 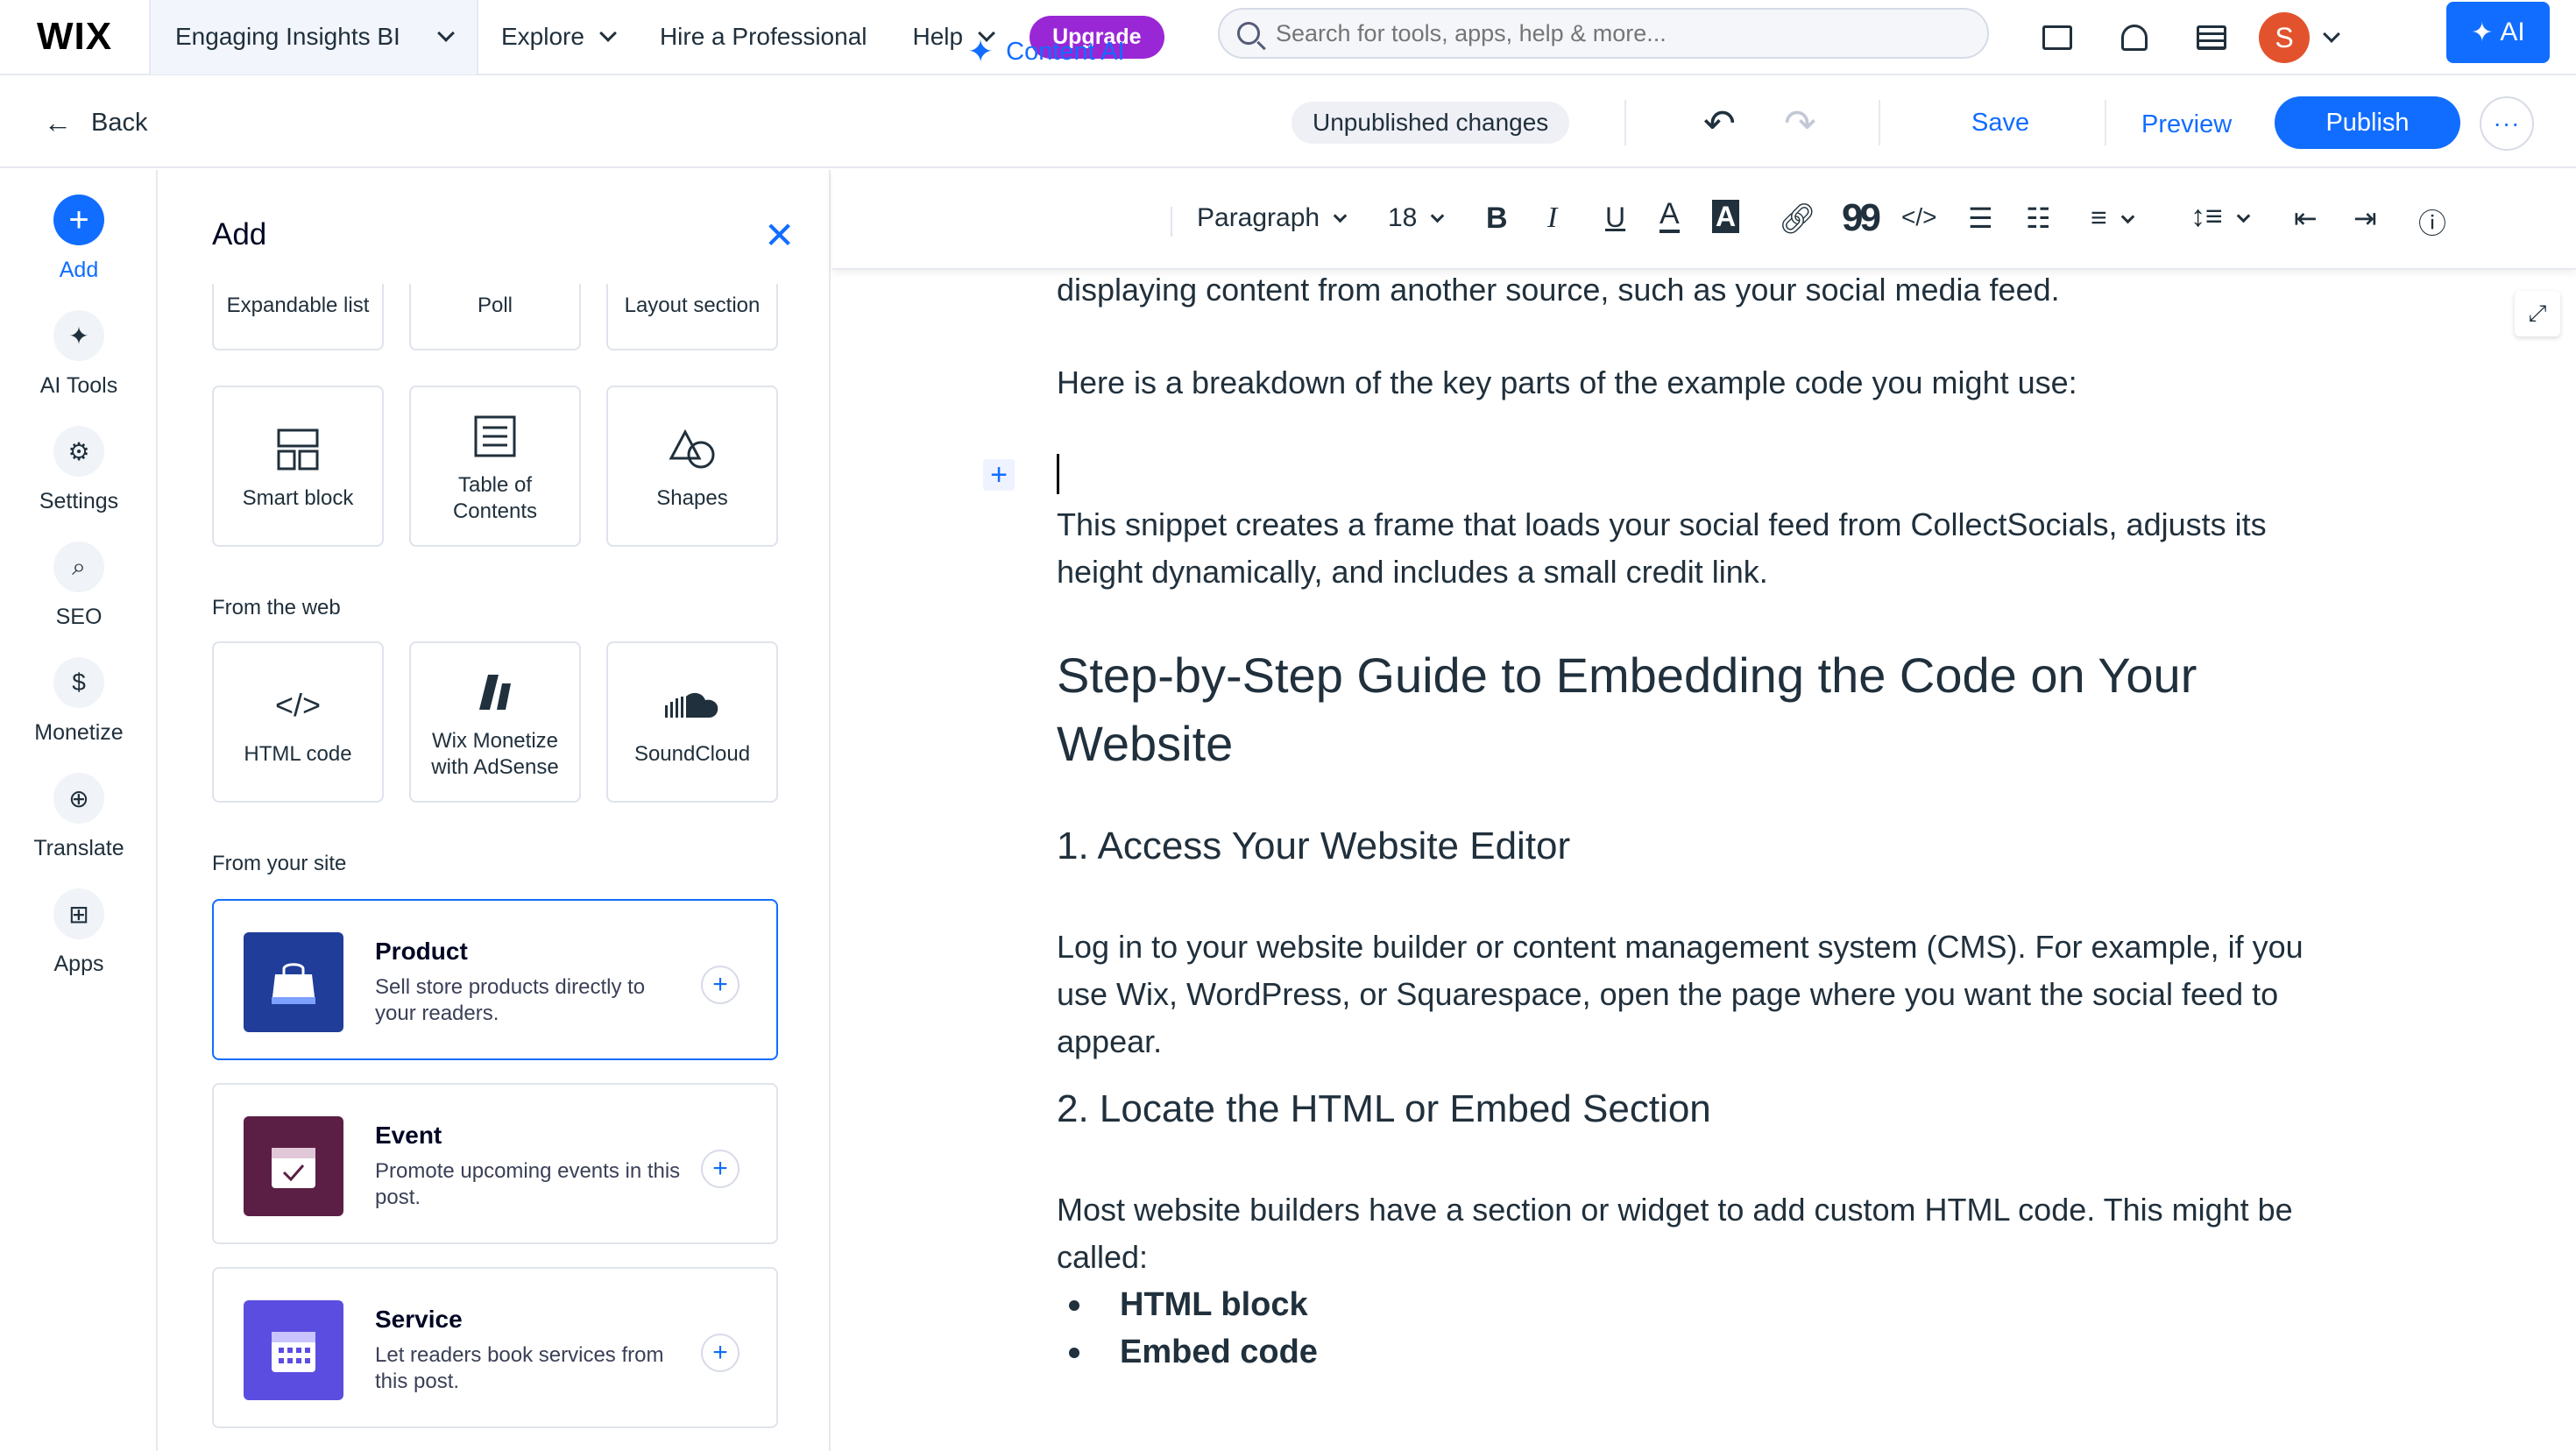 I want to click on search-bar, so click(x=1603, y=33).